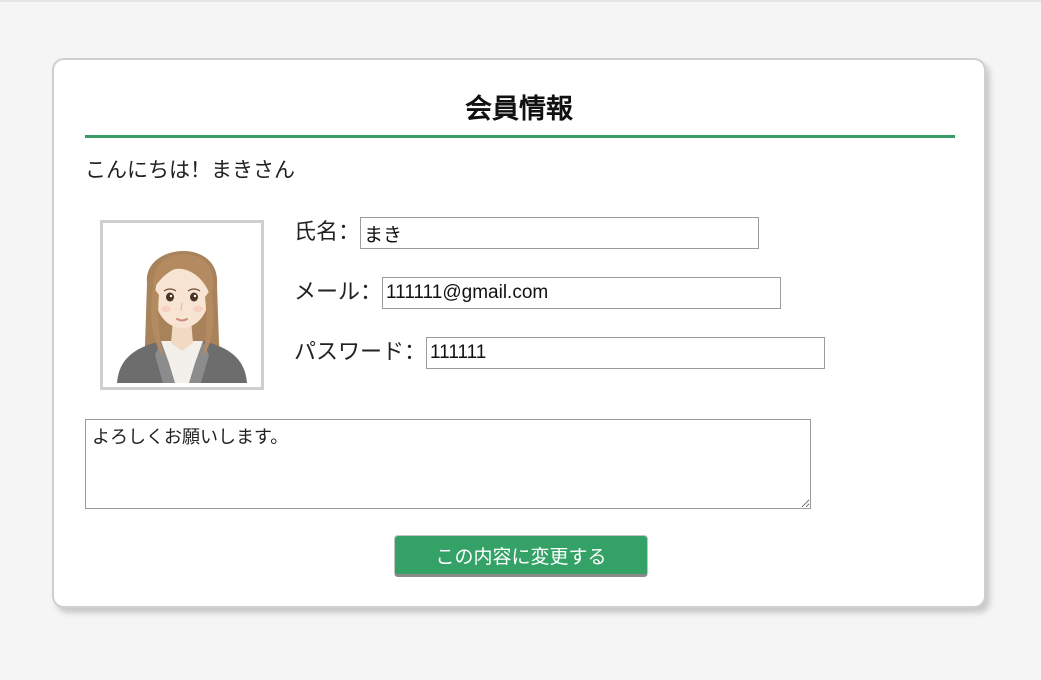 The width and height of the screenshot is (1041, 680). Describe the element at coordinates (521, 556) in the screenshot. I see `update-button: この内容に変更する` at that location.